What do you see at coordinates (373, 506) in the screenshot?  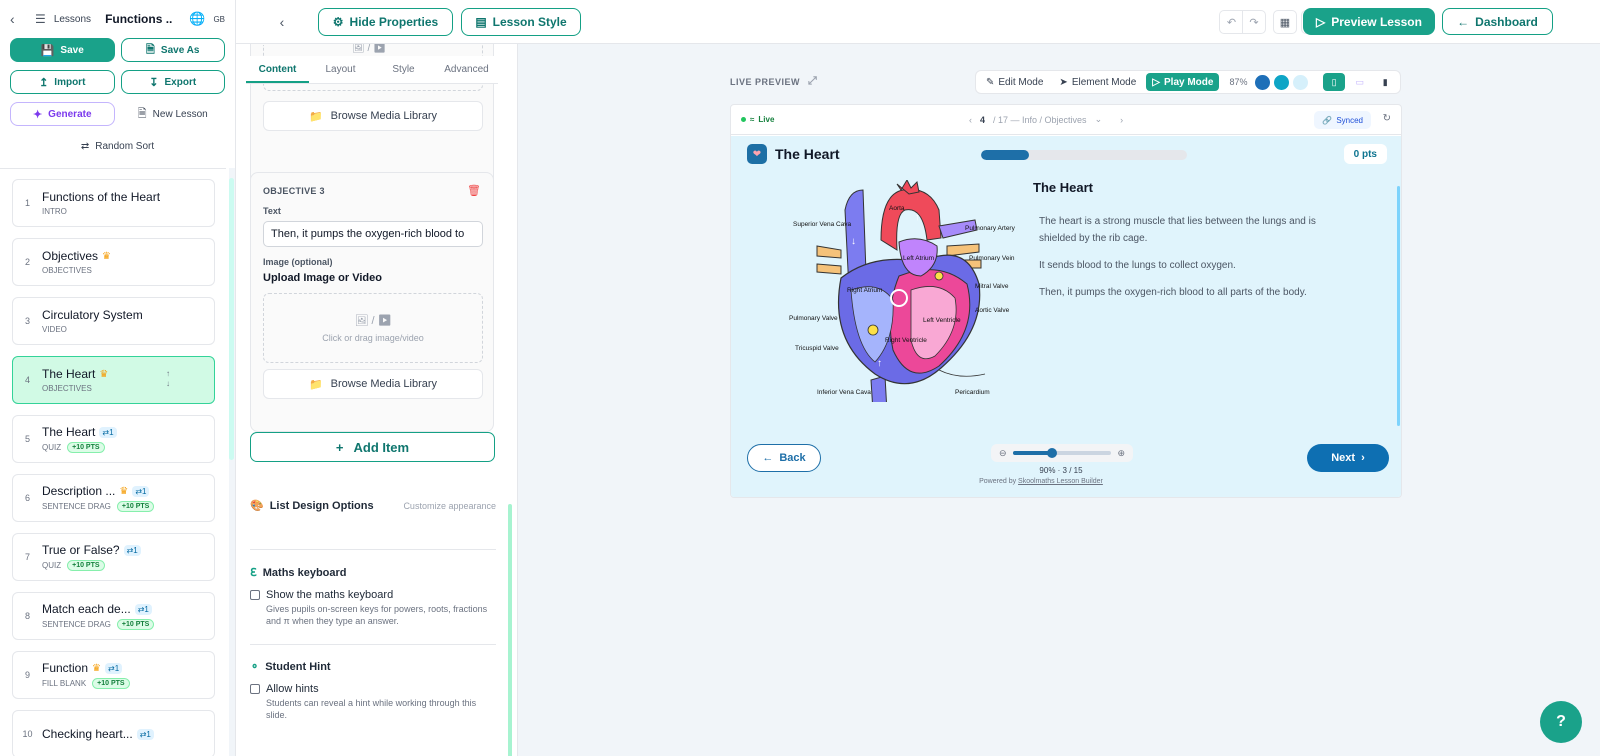 I see `list-design-section: 🎨 List Design Options Customize appearance` at bounding box center [373, 506].